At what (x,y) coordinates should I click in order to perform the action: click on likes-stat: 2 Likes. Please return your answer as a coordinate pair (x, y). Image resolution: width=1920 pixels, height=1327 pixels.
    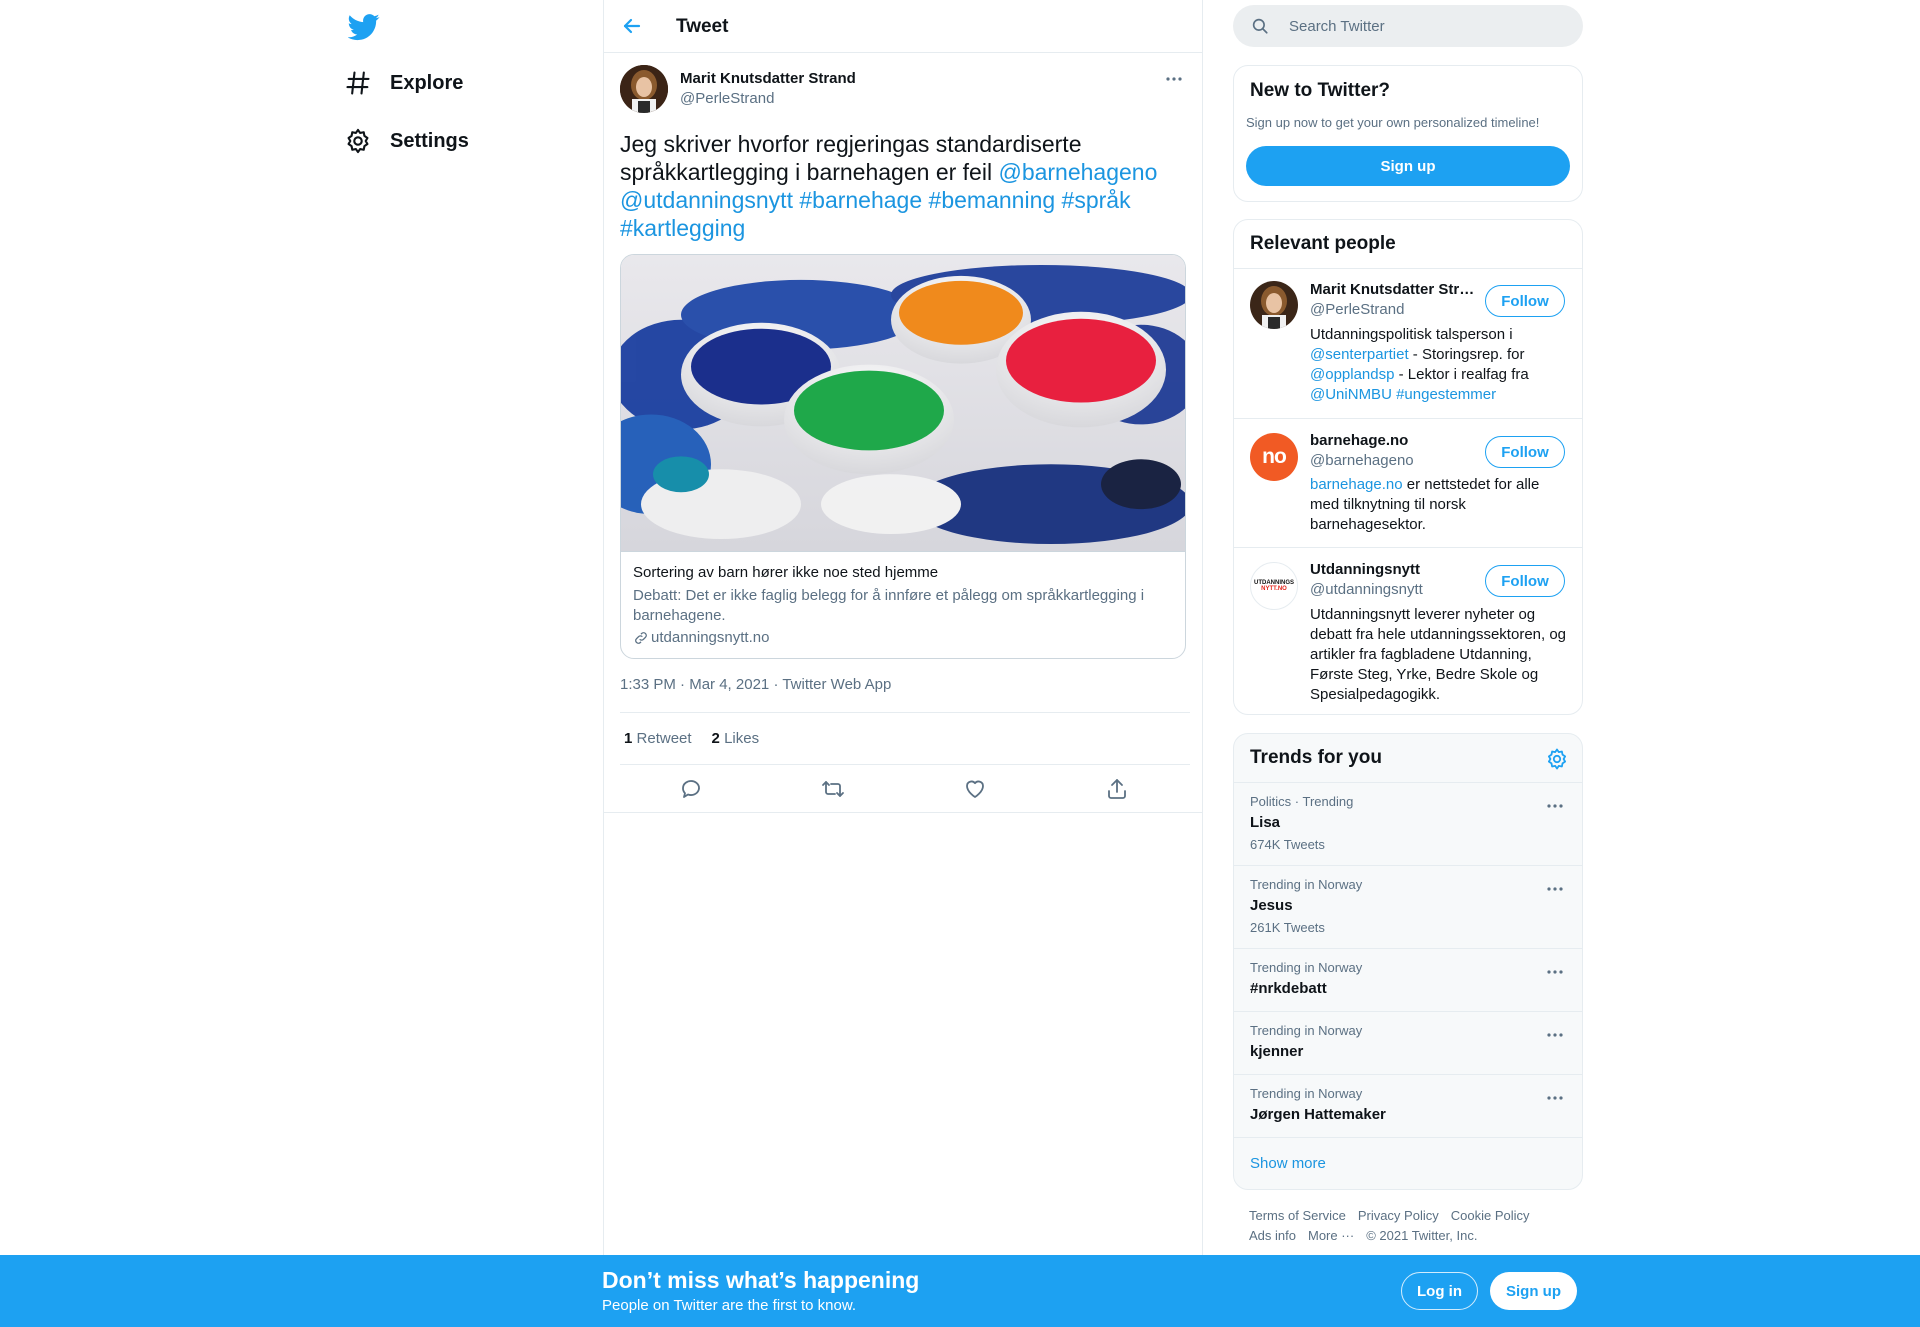
    Looking at the image, I should click on (736, 738).